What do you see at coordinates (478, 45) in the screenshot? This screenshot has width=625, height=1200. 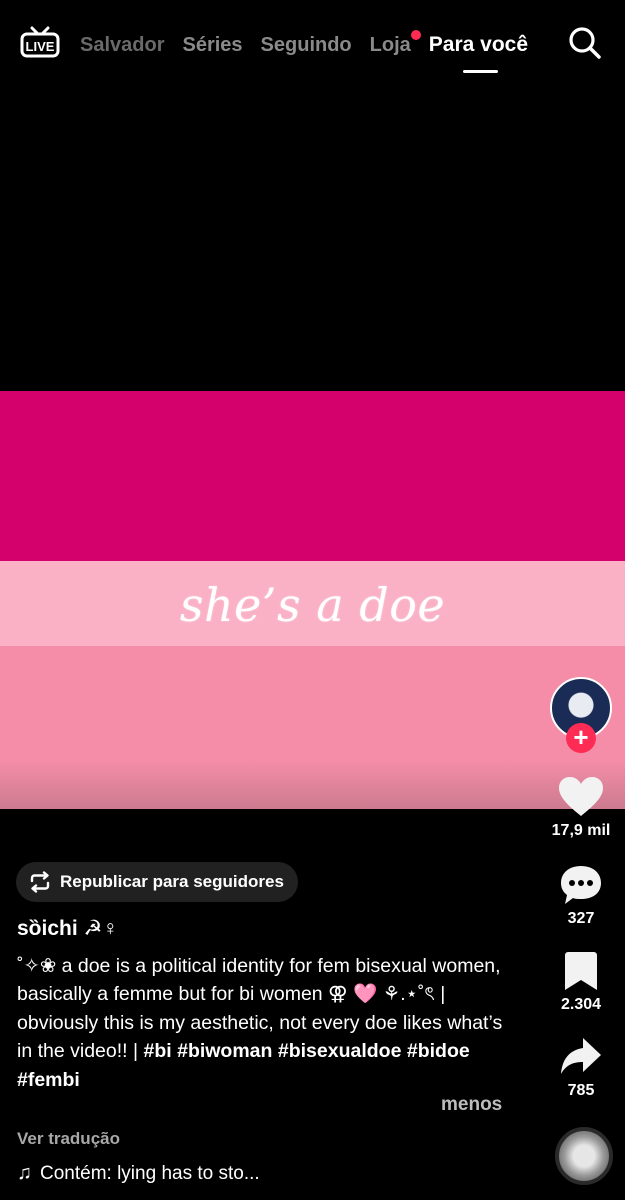 I see `tab-for-you: Para você` at bounding box center [478, 45].